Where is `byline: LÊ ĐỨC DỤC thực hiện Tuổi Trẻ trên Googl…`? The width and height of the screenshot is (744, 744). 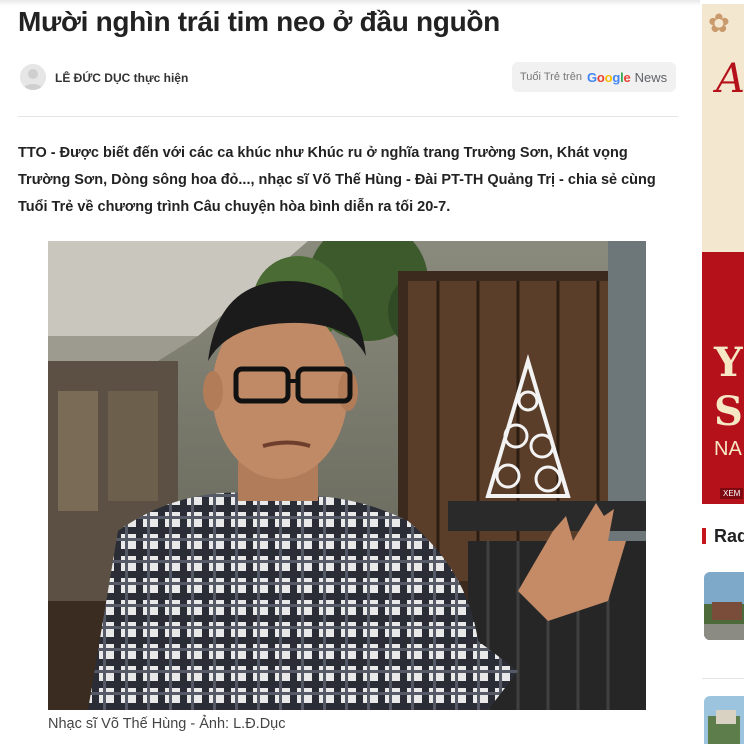
byline: LÊ ĐỨC DỤC thực hiện Tuổi Trẻ trên Googl… is located at coordinates (348, 78).